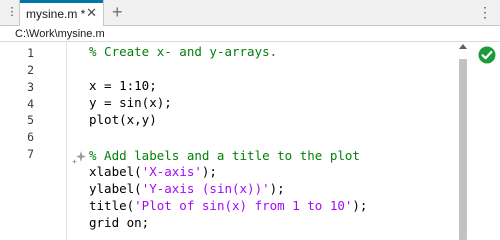 The width and height of the screenshot is (500, 240). I want to click on vertical-scrollbar, so click(463, 141).